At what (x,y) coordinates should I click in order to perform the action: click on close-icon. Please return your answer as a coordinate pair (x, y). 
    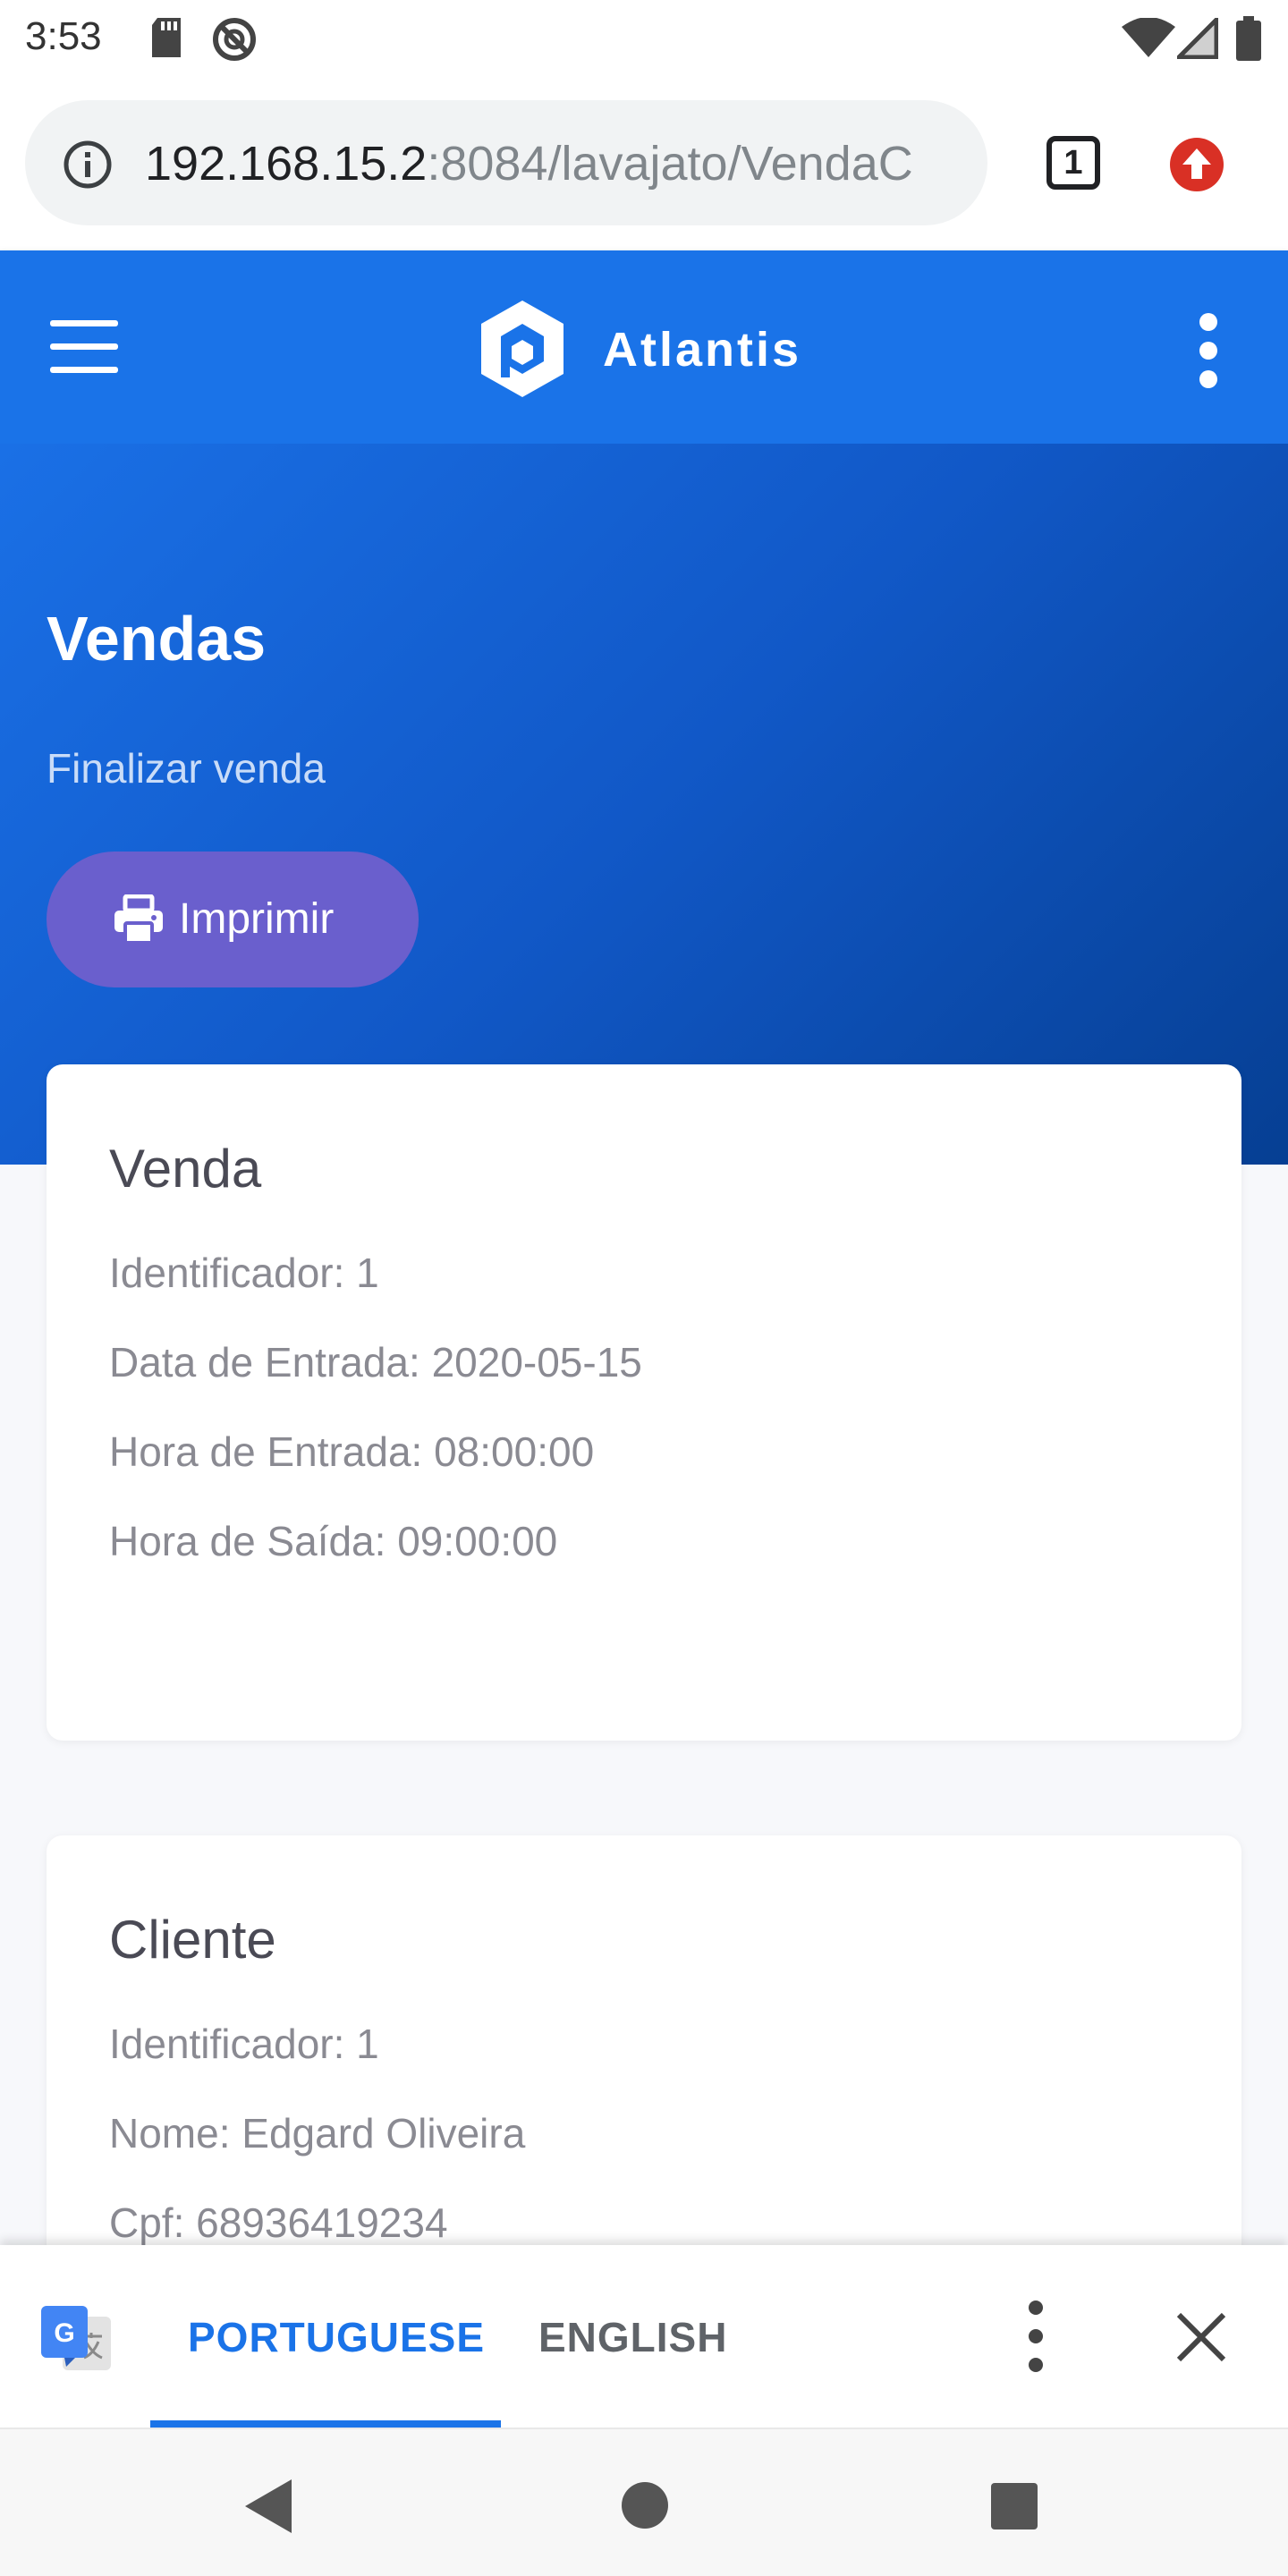
    Looking at the image, I should click on (1201, 2339).